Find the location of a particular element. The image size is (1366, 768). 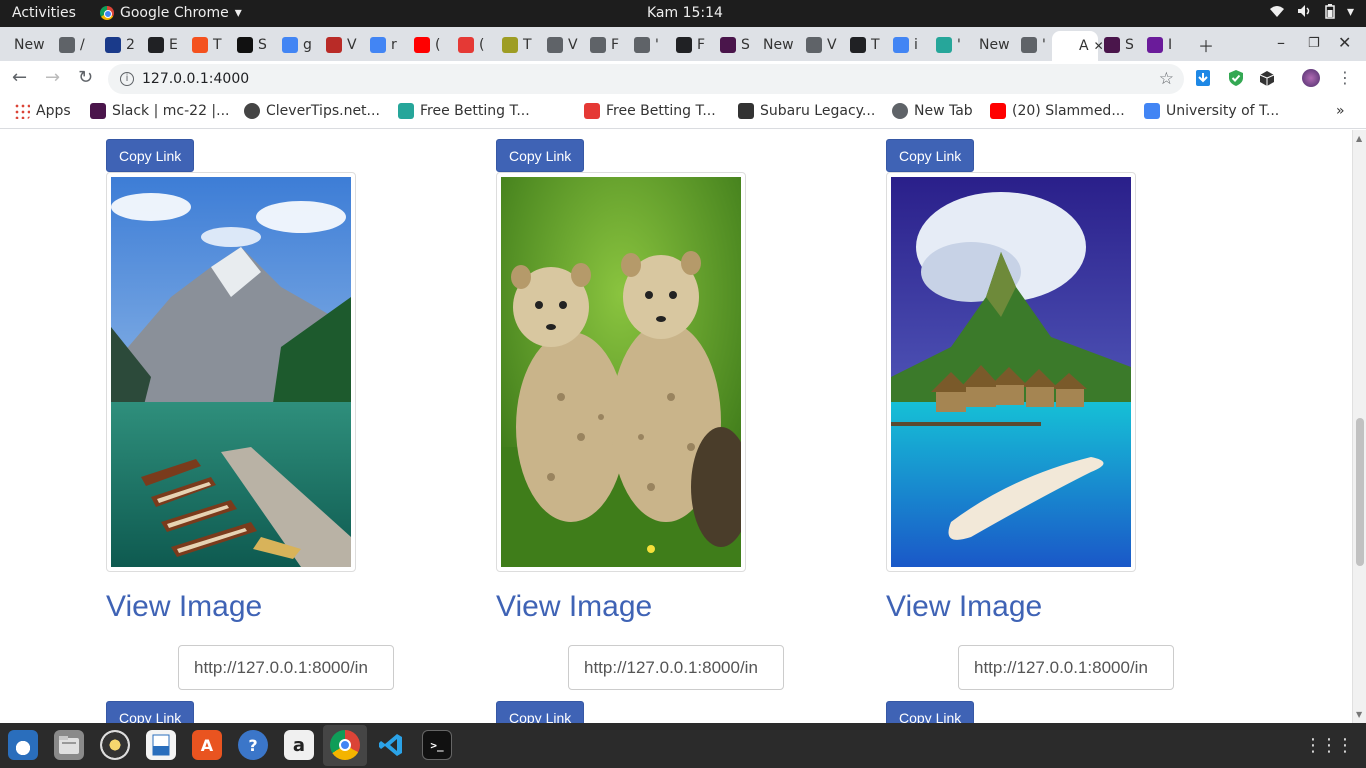

help-icon: ? is located at coordinates (253, 745).